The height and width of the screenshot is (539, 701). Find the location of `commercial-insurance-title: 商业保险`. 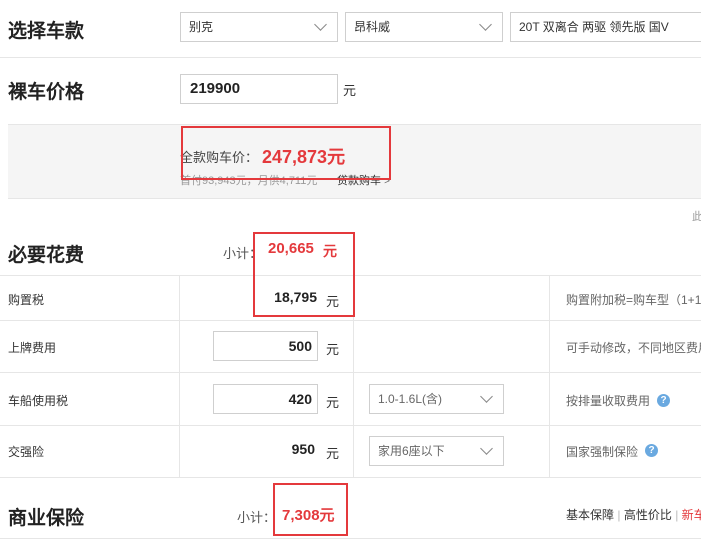

commercial-insurance-title: 商业保险 is located at coordinates (46, 518).